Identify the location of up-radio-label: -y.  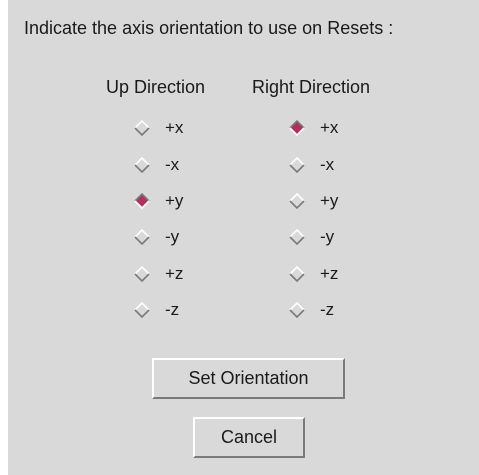
(172, 237).